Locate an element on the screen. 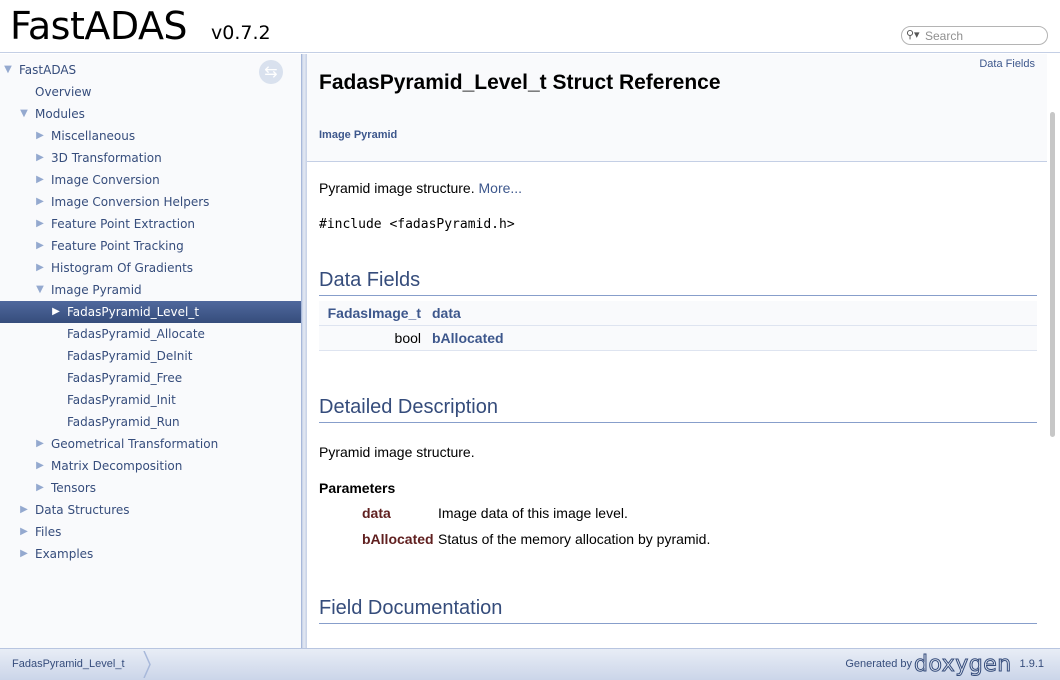  member-row: FadasImage_t data is located at coordinates (678, 313).